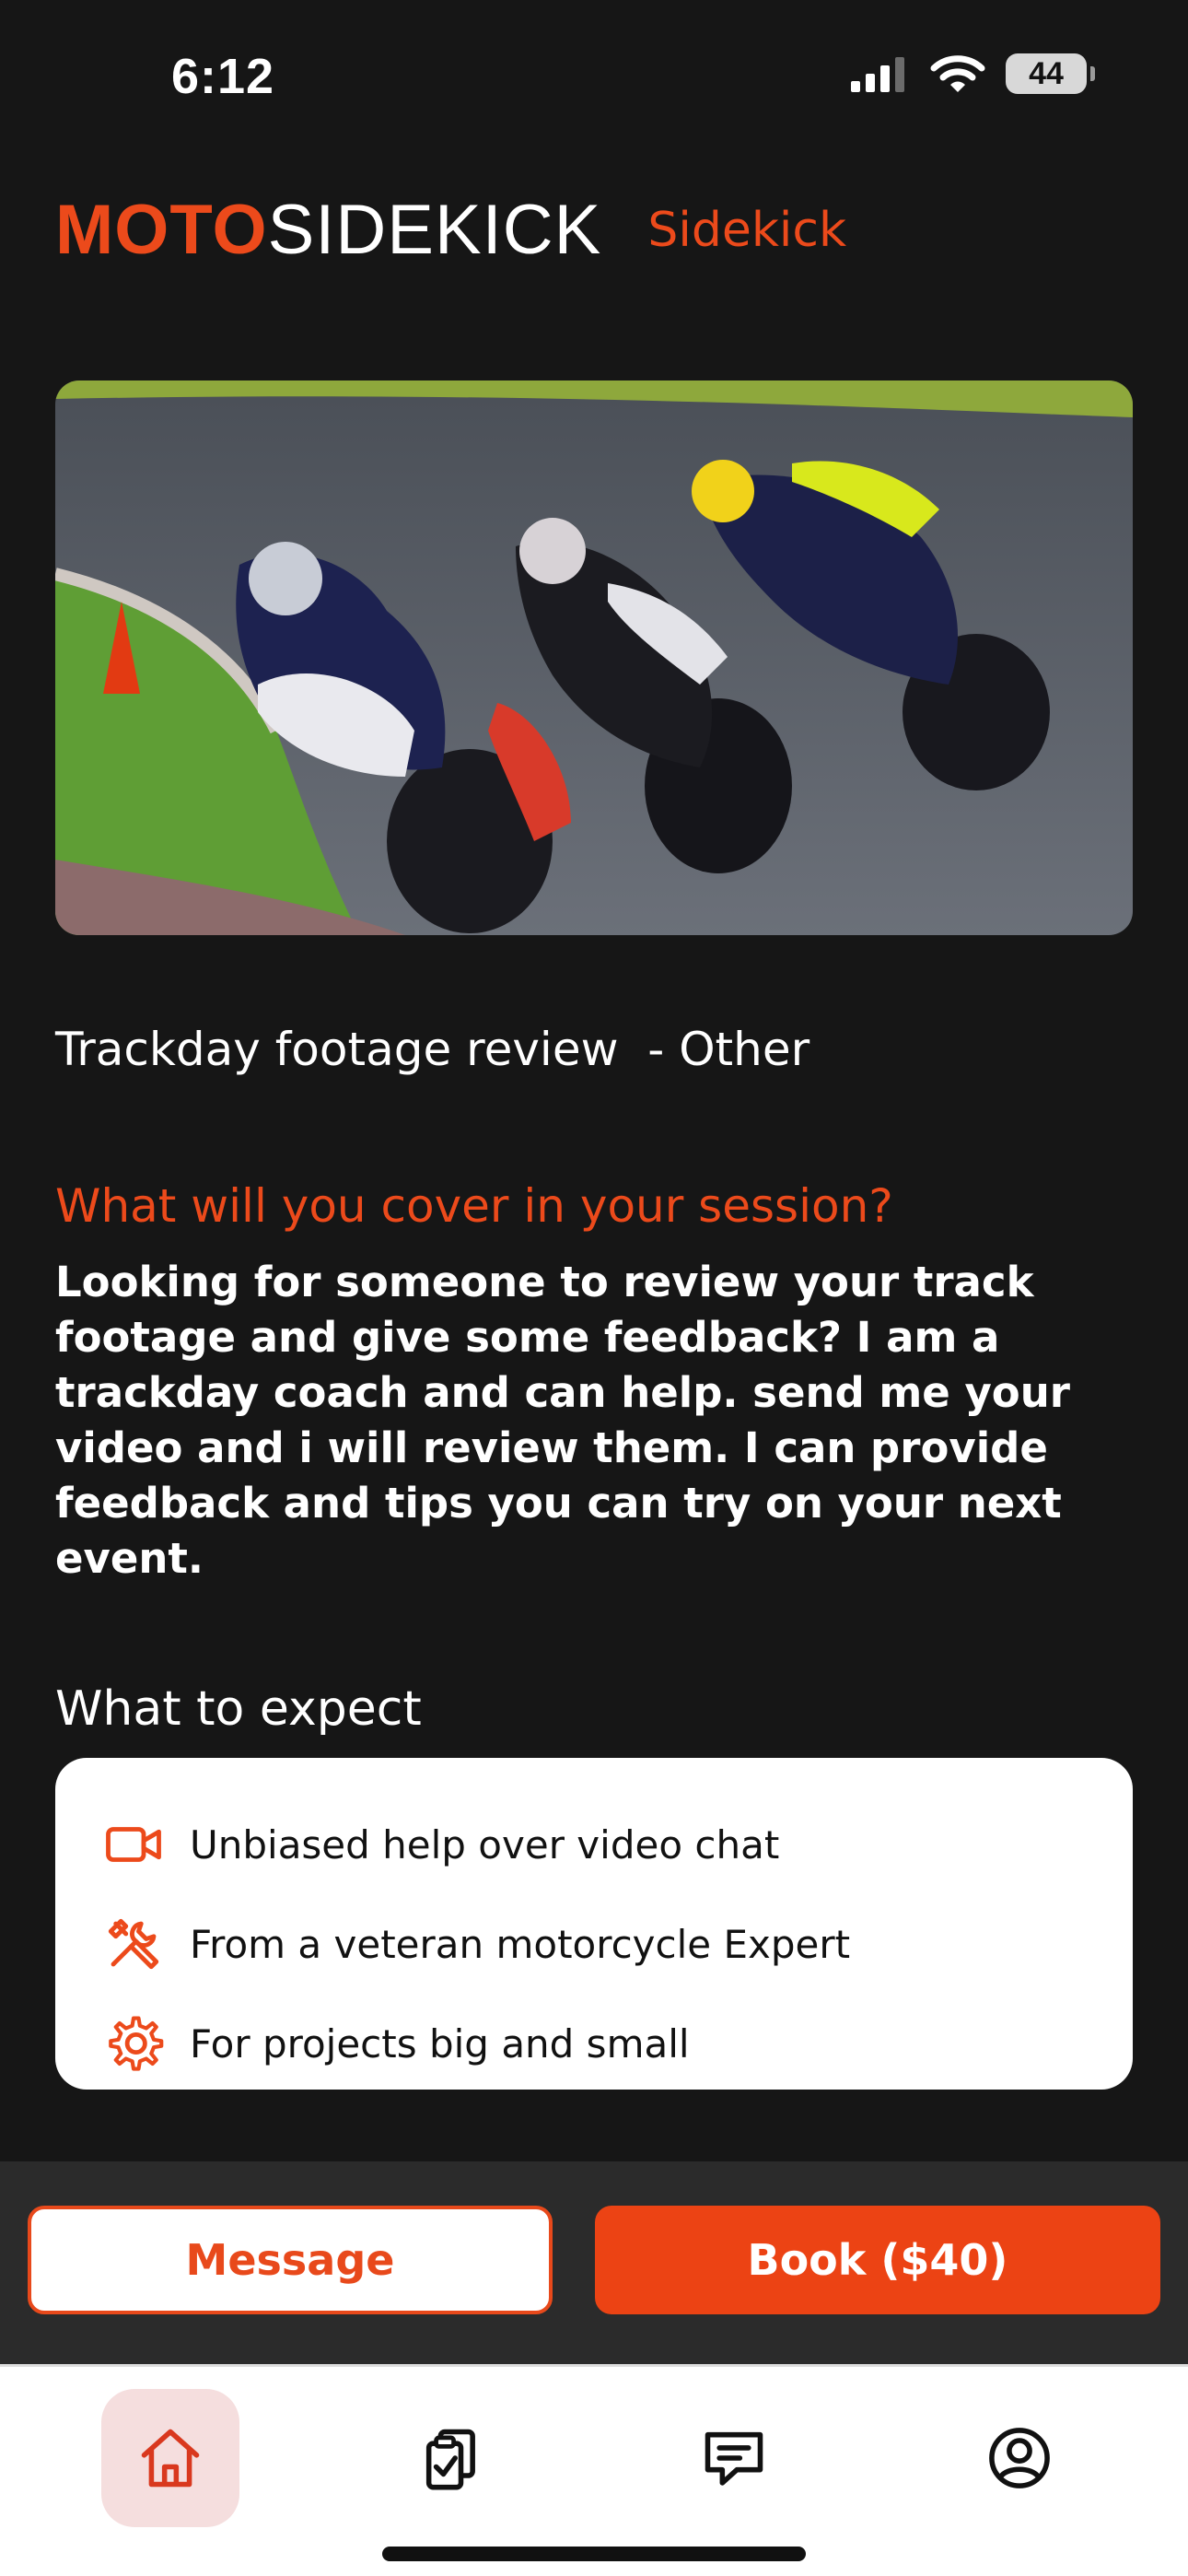  Describe the element at coordinates (594, 2262) in the screenshot. I see `action-bar: Message Book ($40)` at that location.